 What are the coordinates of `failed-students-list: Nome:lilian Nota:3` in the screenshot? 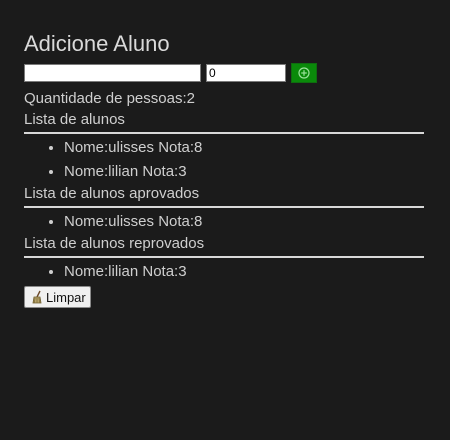 It's located at (224, 272).